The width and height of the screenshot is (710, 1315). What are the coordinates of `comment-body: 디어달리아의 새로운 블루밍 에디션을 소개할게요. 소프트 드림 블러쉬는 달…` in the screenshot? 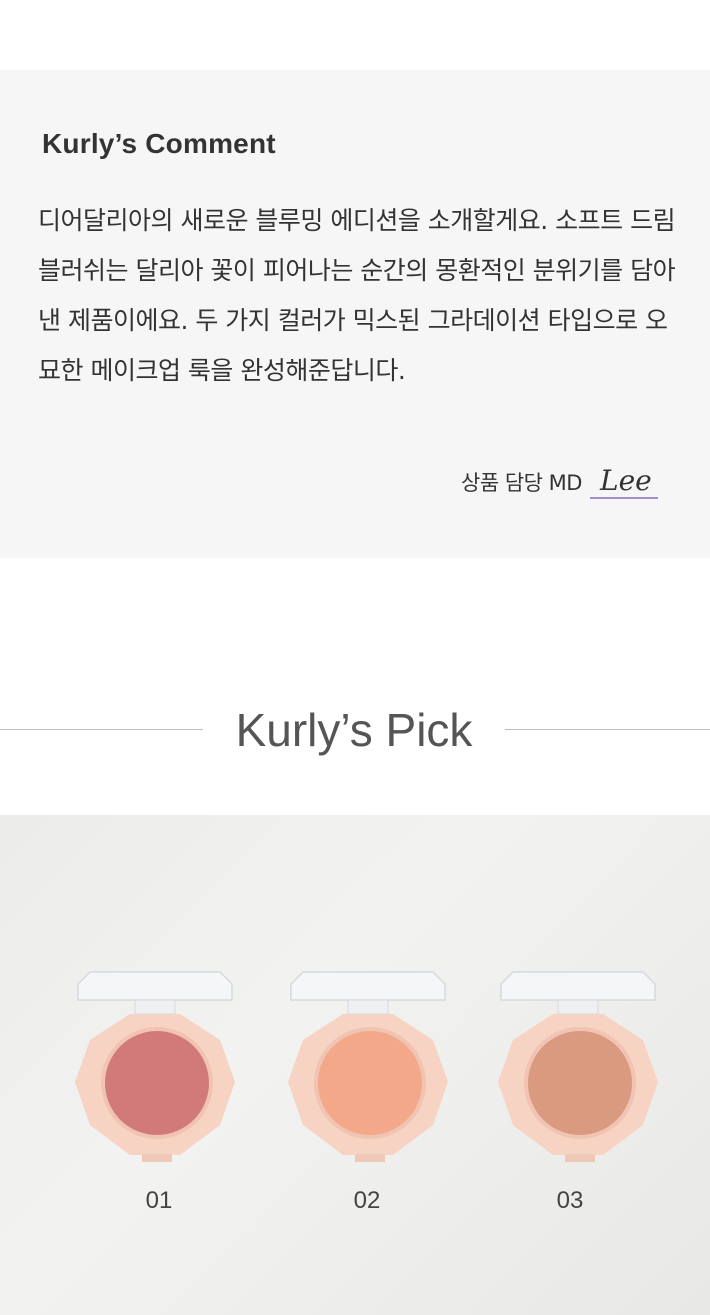 It's located at (357, 295).